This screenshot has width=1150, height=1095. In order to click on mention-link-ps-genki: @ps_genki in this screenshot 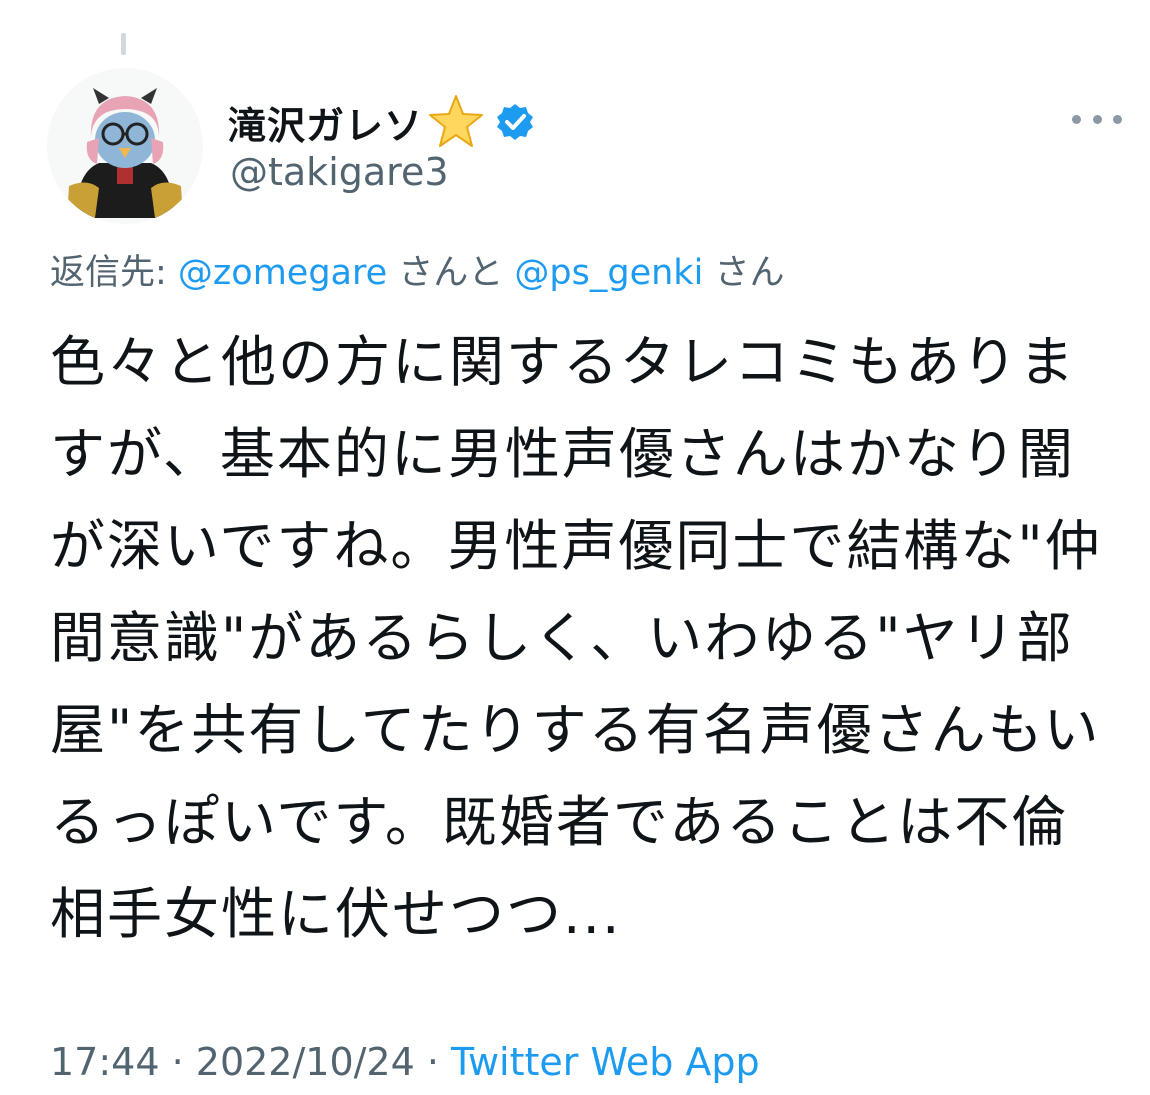, I will do `click(608, 273)`.